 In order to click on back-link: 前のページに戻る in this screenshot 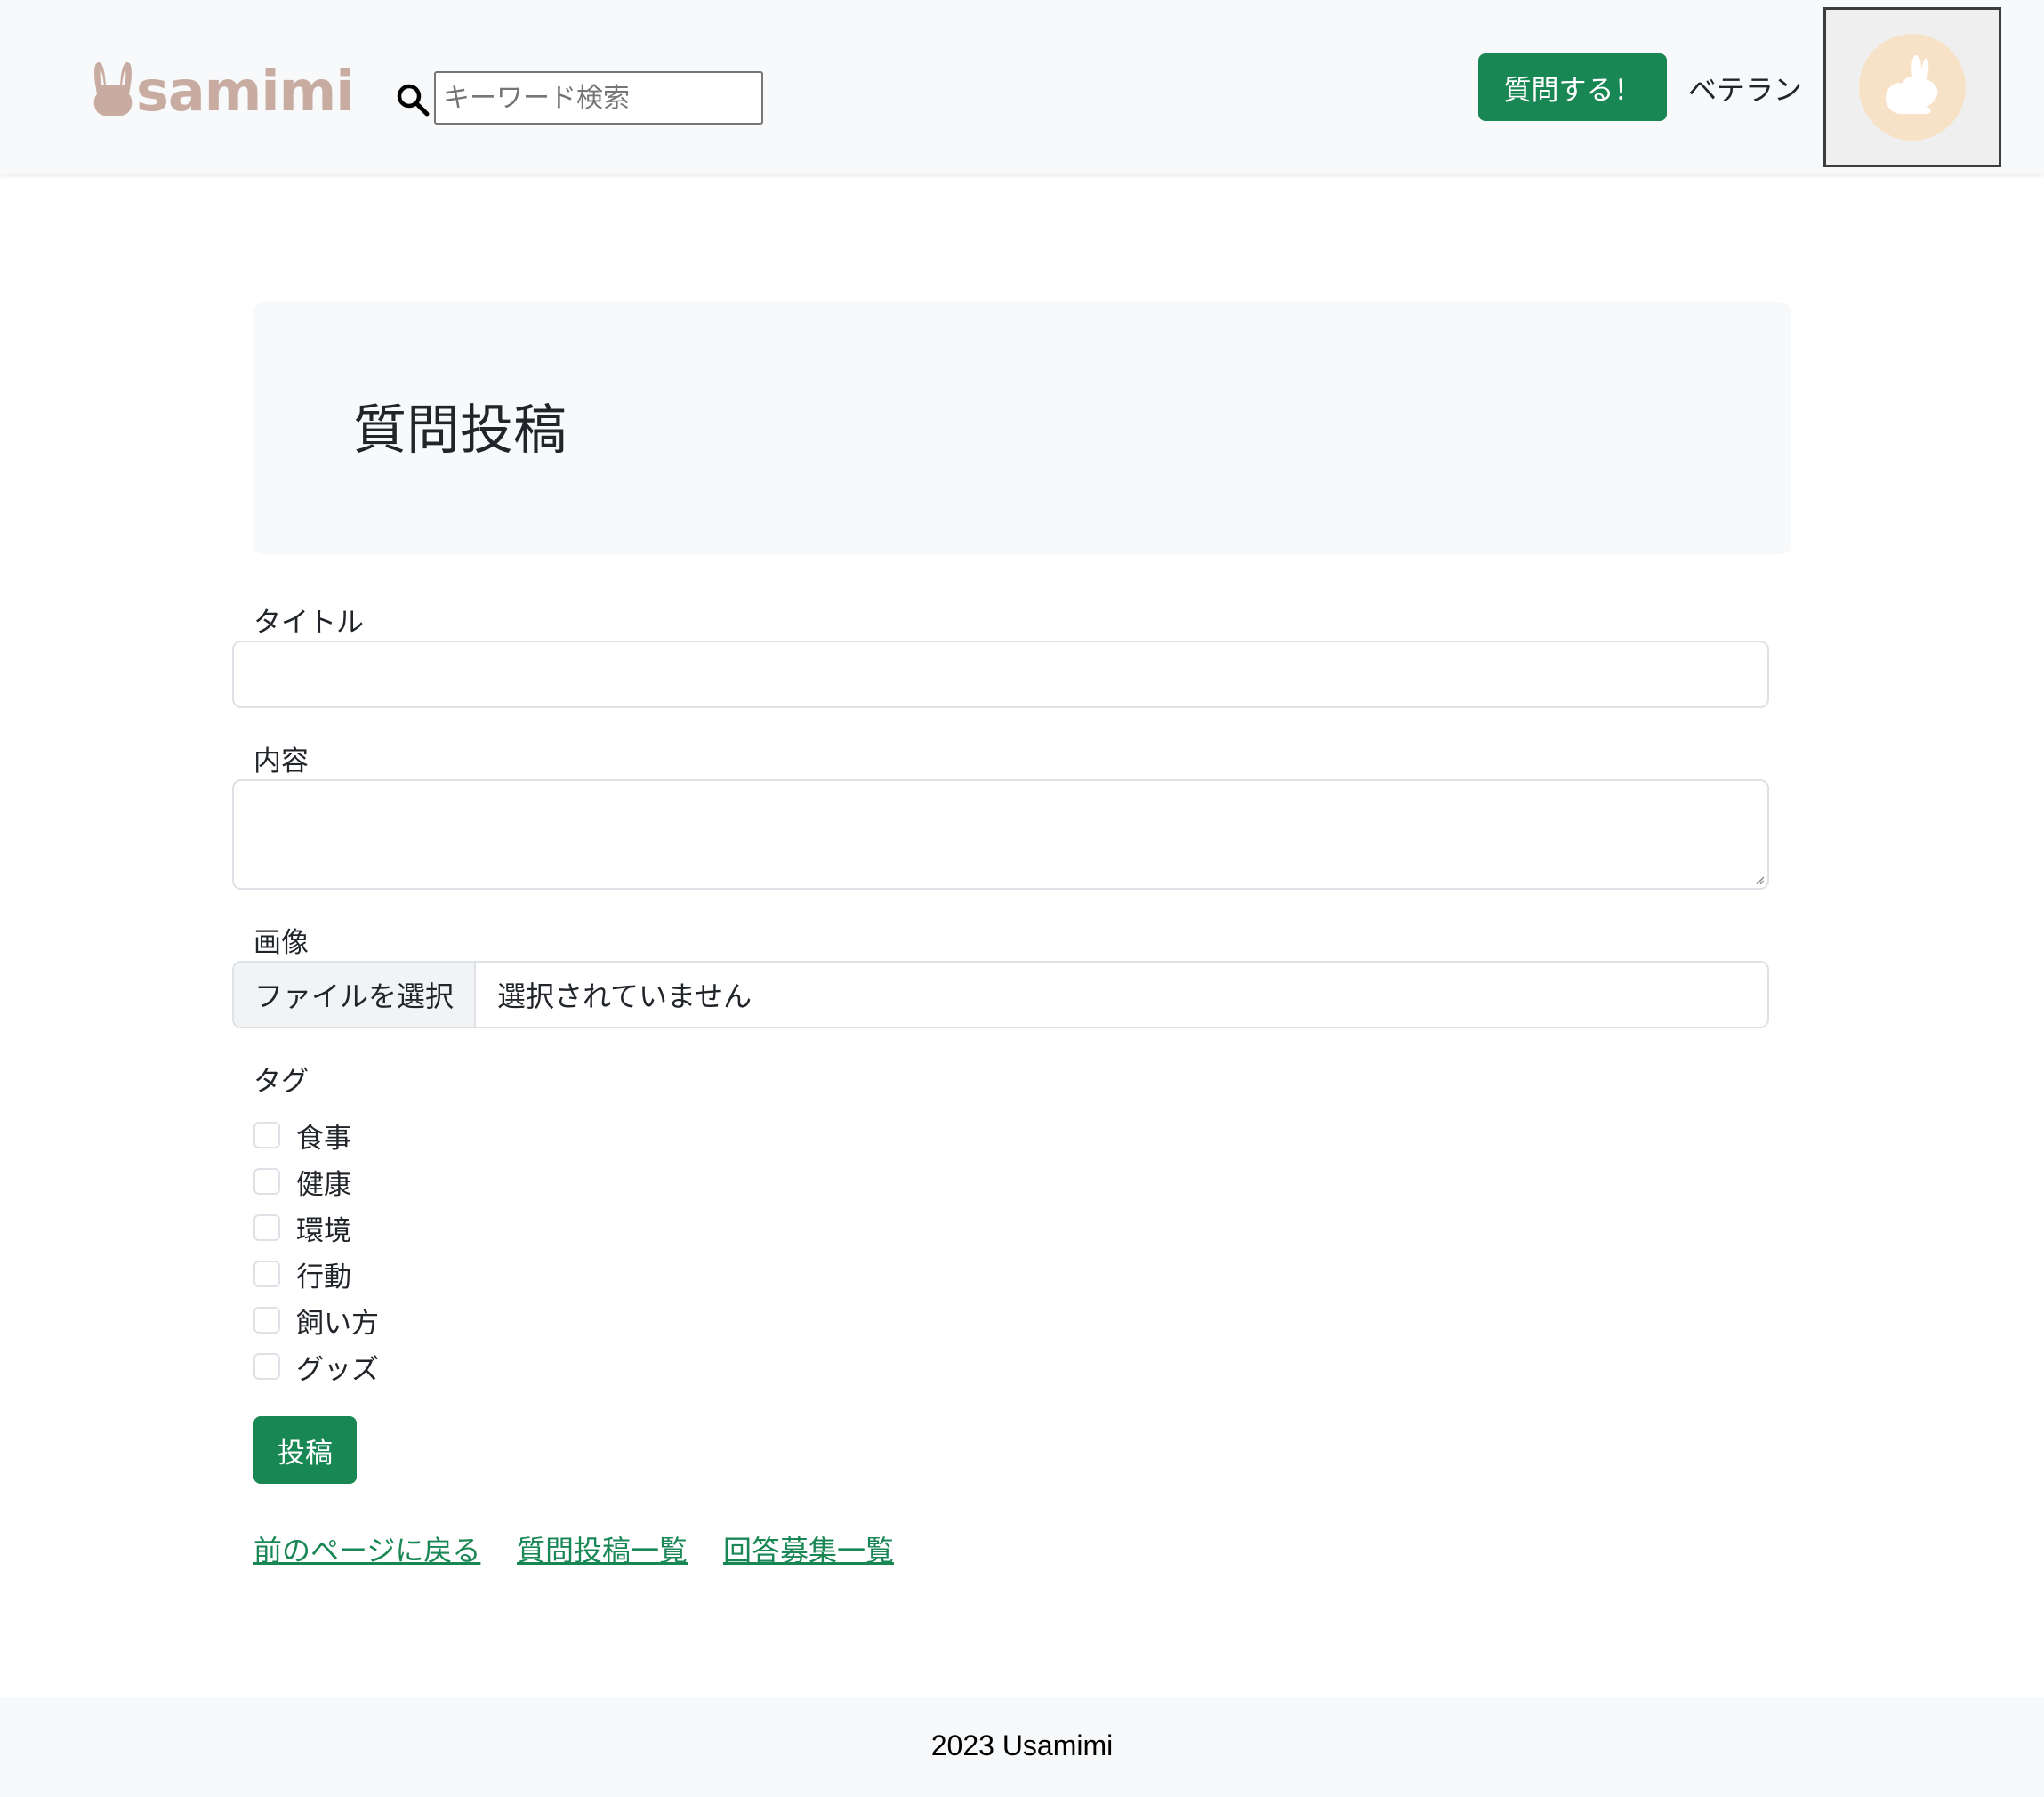, I will do `click(366, 1548)`.